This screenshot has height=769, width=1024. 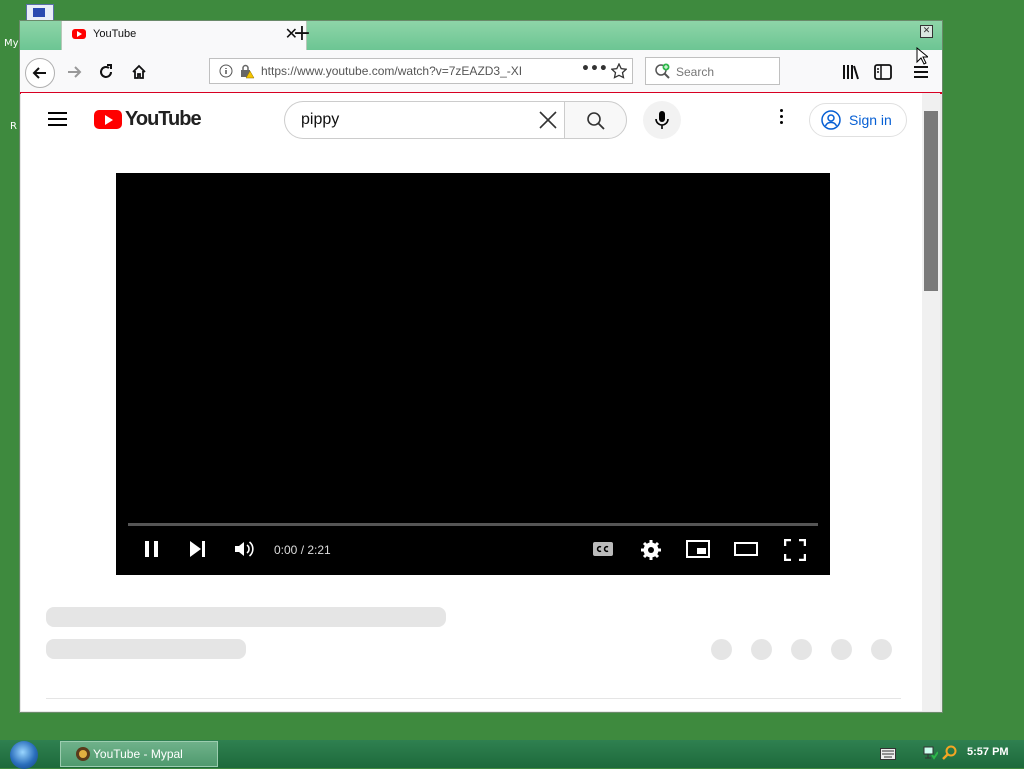 I want to click on mouse-cursor-icon, so click(x=922, y=56).